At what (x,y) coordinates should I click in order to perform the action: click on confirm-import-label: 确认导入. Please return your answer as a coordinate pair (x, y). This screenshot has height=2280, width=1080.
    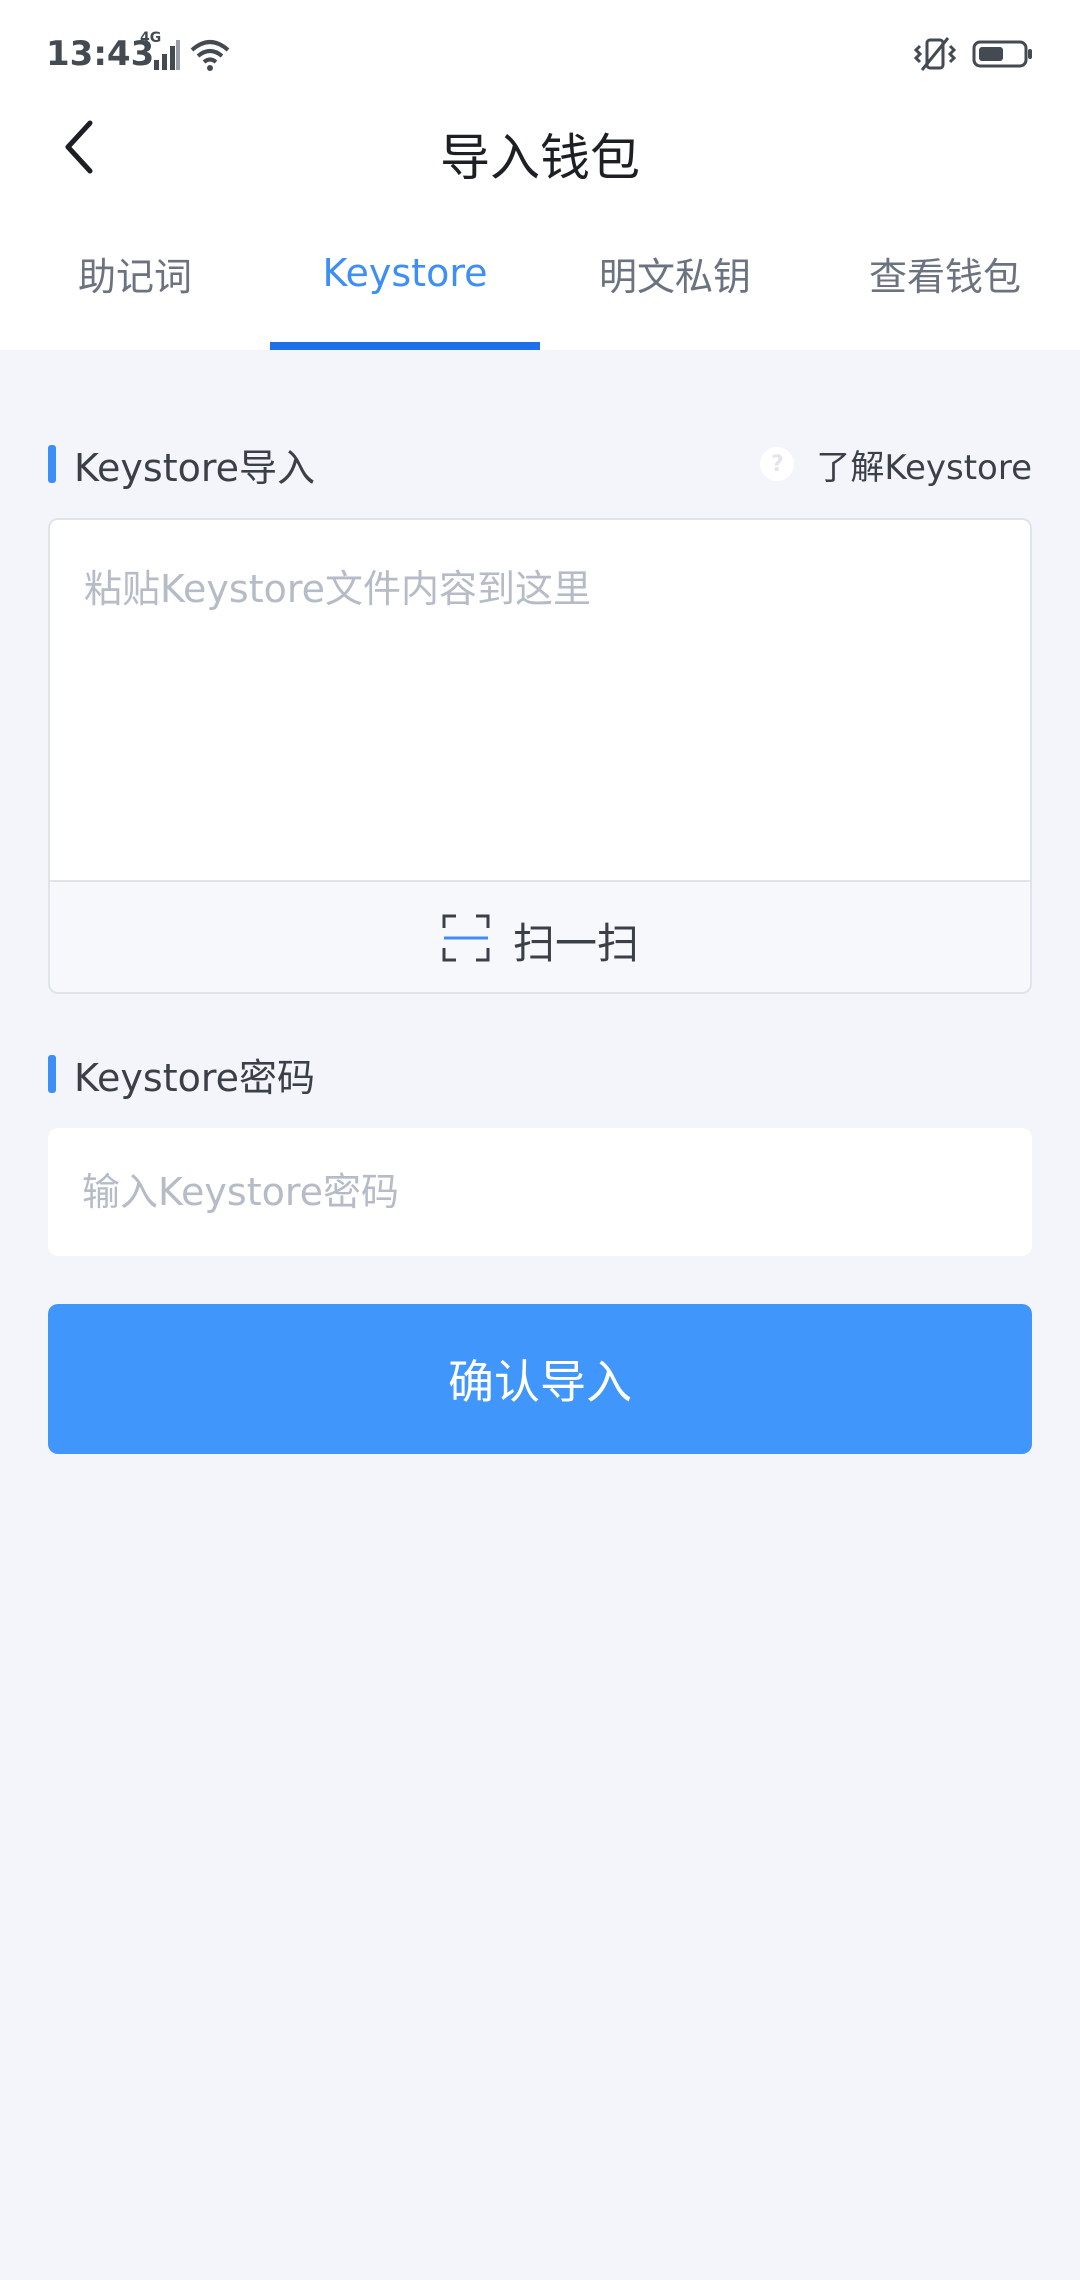
    Looking at the image, I should click on (540, 1382).